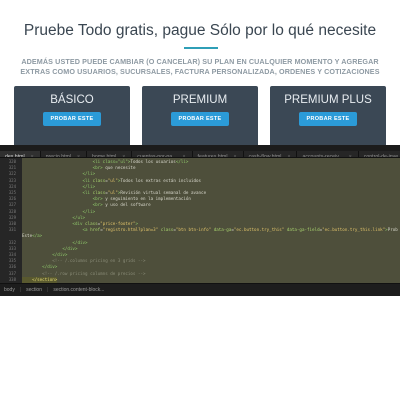  What do you see at coordinates (45, 279) in the screenshot?
I see `code-token: </section>` at bounding box center [45, 279].